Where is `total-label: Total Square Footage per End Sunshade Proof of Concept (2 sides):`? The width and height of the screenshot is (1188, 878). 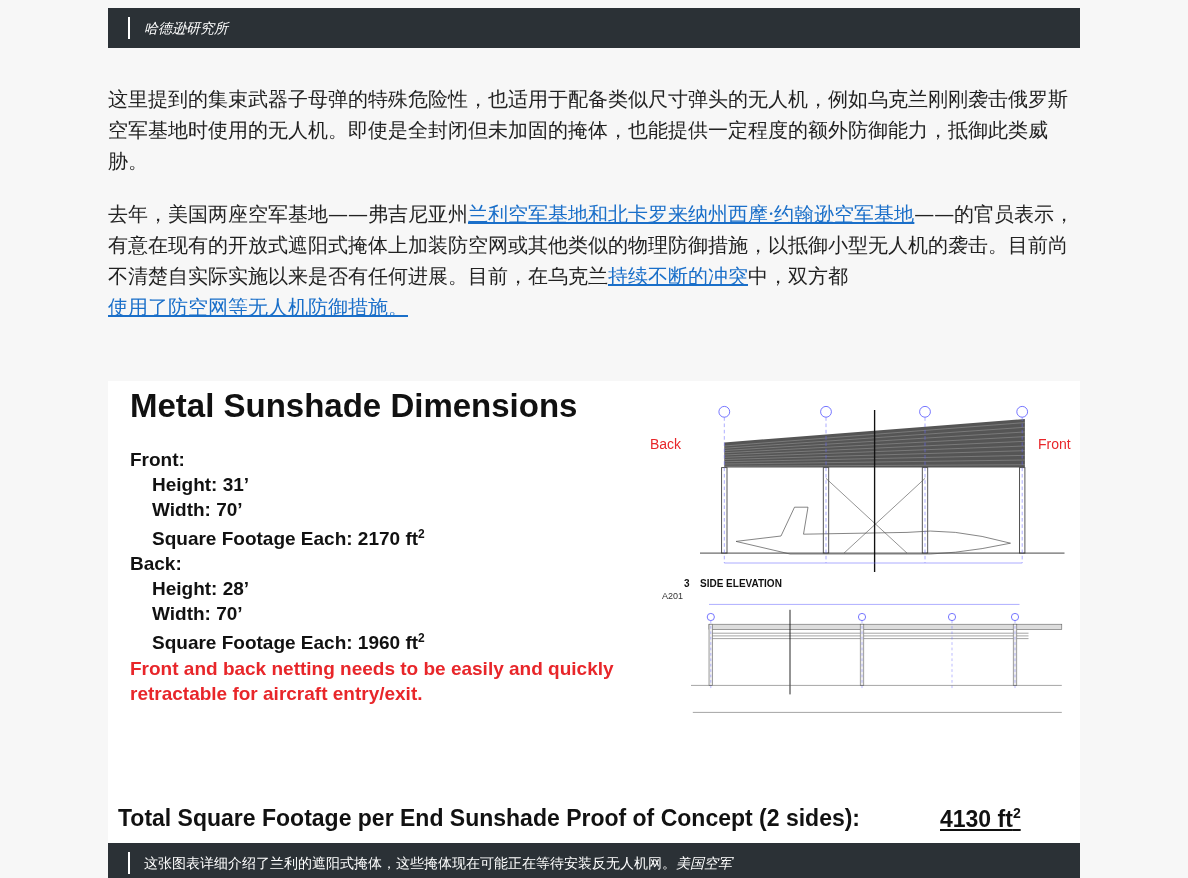 total-label: Total Square Footage per End Sunshade Proof of Concept (2 sides): is located at coordinates (490, 819).